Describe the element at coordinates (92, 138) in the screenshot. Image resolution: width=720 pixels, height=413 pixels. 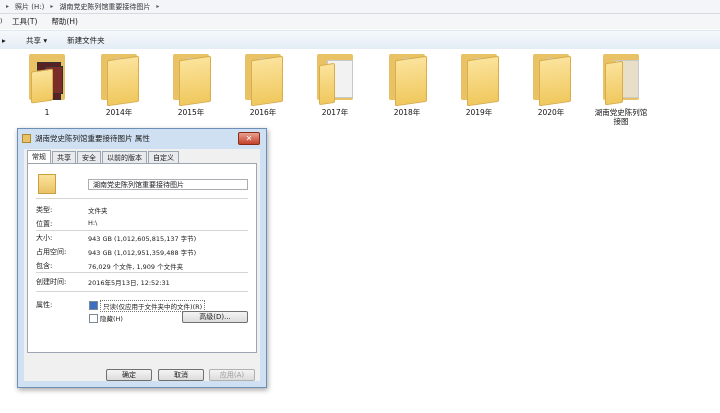
I see `dialog-title: 湖南党史陈列馆重要接待图片 属性` at that location.